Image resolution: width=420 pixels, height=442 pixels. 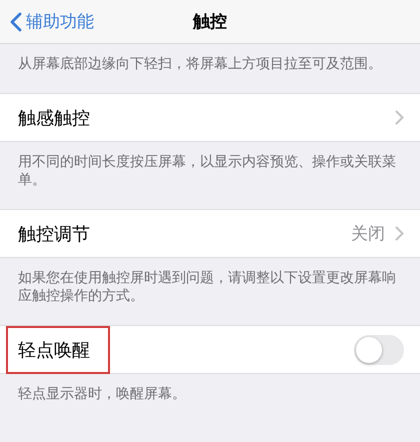 What do you see at coordinates (368, 234) in the screenshot?
I see `setting-value: 关闭` at bounding box center [368, 234].